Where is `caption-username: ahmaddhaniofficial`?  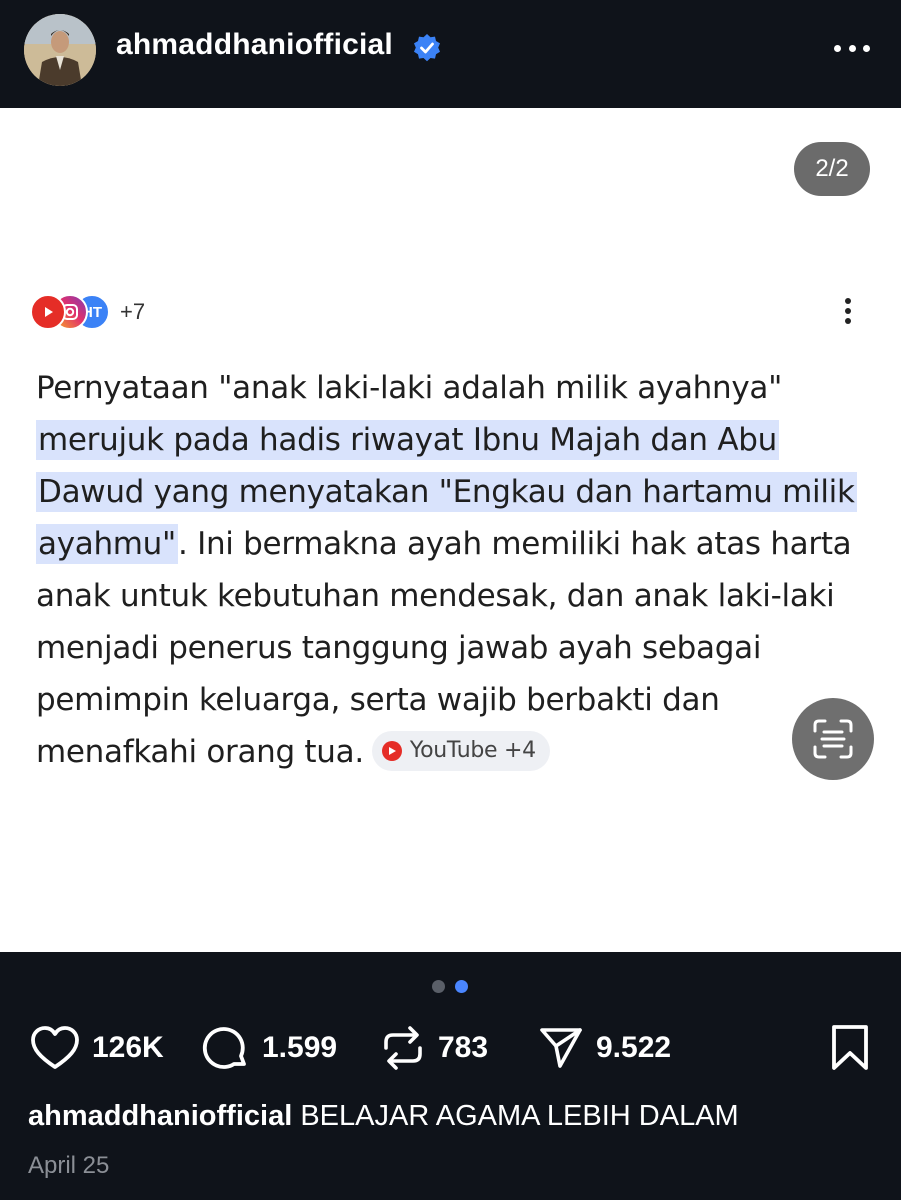
caption-username: ahmaddhaniofficial is located at coordinates (160, 1116).